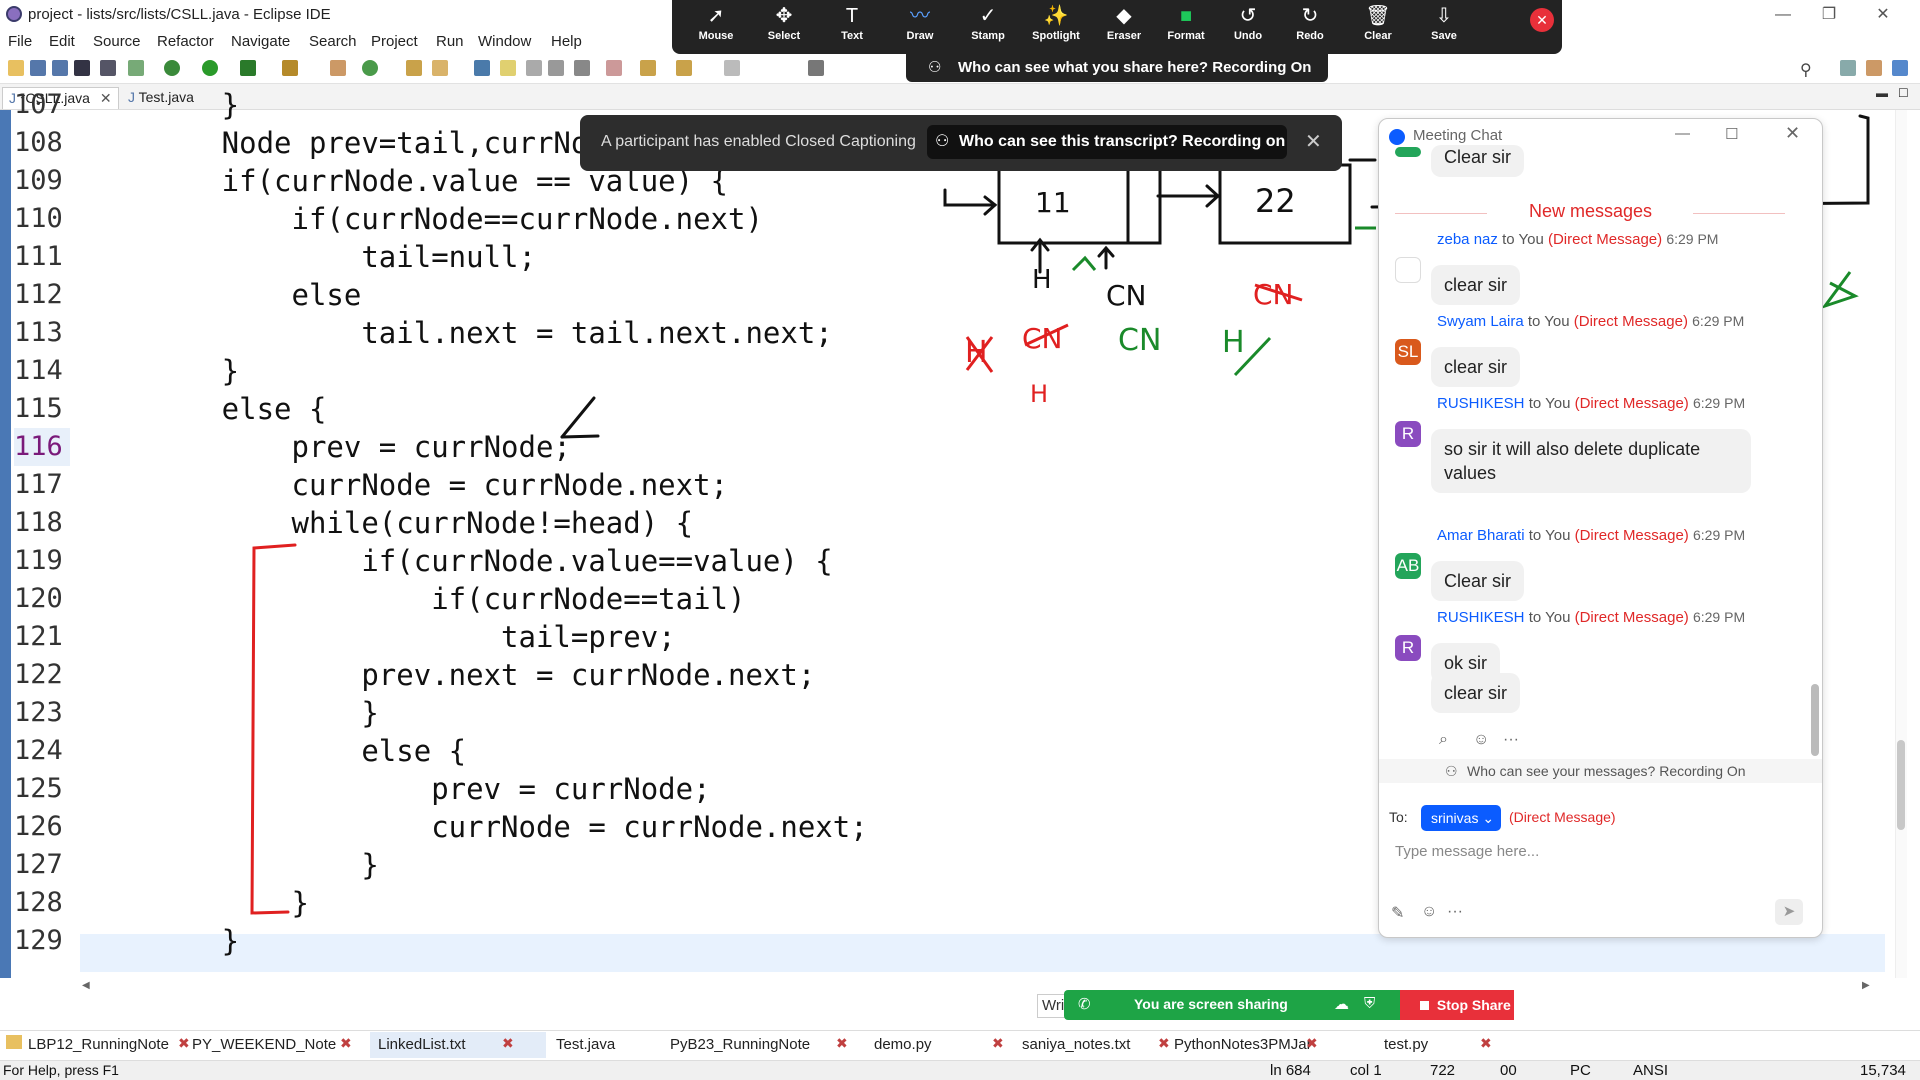  I want to click on close-caption-banner-icon: ✕, so click(1313, 141).